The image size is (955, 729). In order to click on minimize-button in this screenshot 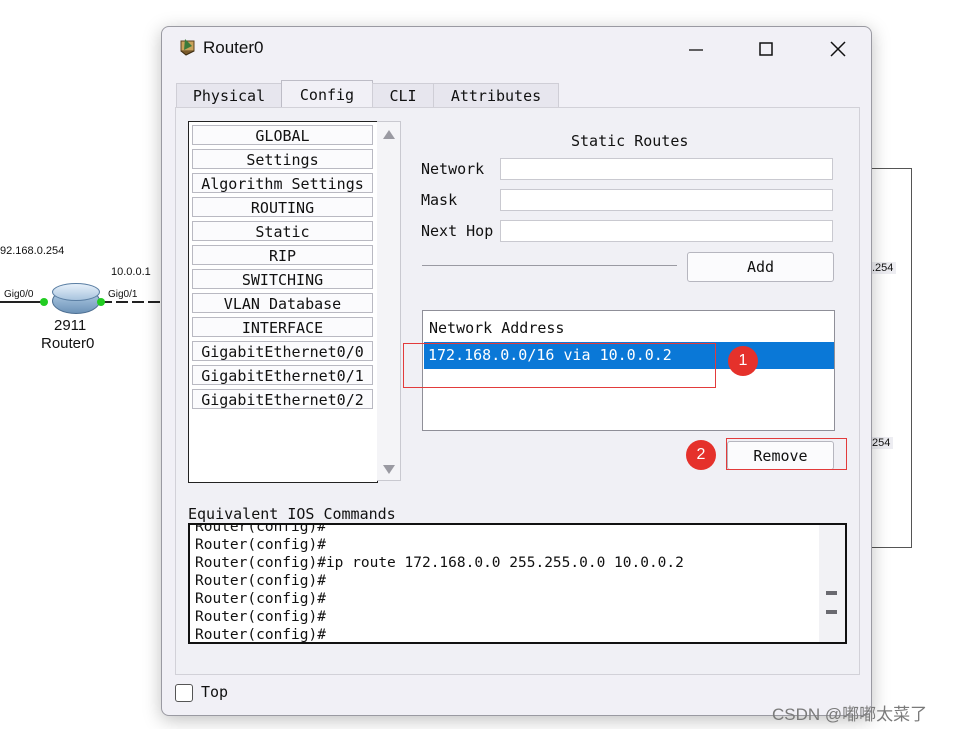, I will do `click(696, 49)`.